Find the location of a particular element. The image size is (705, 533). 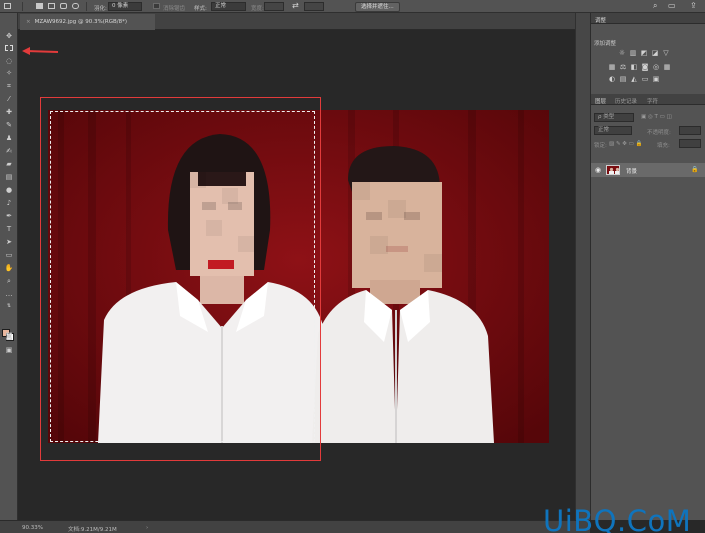

intersect-selection-icon is located at coordinates (75, 6).